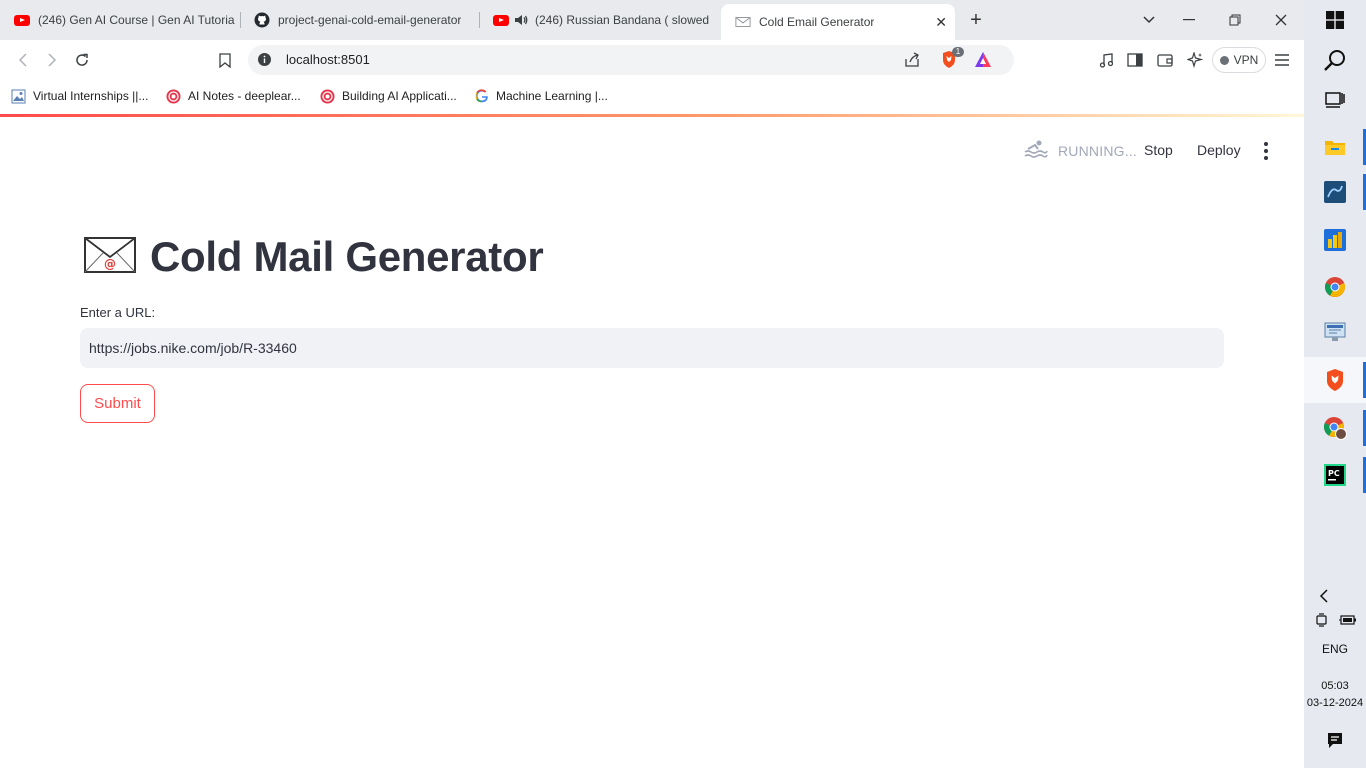 Image resolution: width=1366 pixels, height=768 pixels. Describe the element at coordinates (370, 20) in the screenshot. I see `tab-title: project-genai-cold-email-generator` at that location.